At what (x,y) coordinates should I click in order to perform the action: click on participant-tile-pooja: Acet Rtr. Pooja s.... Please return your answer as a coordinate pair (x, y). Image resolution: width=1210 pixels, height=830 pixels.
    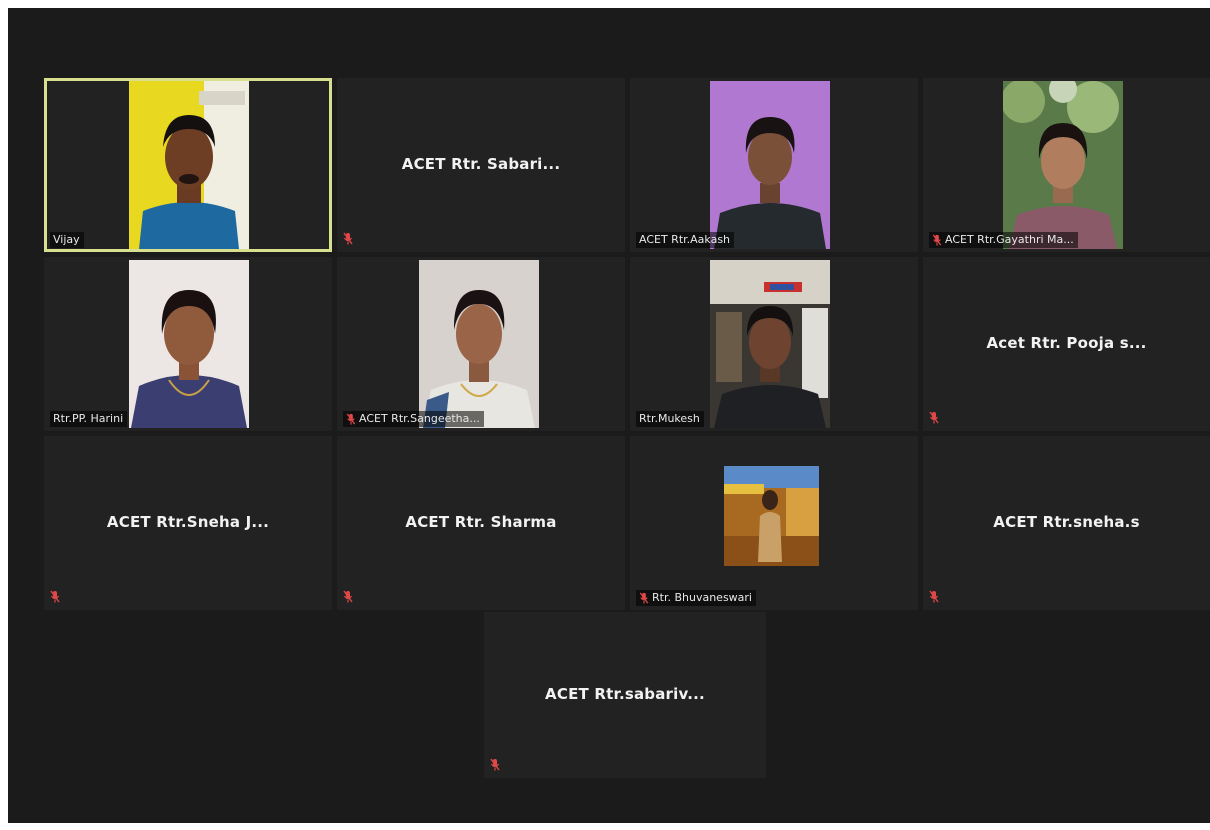
    Looking at the image, I should click on (1066, 344).